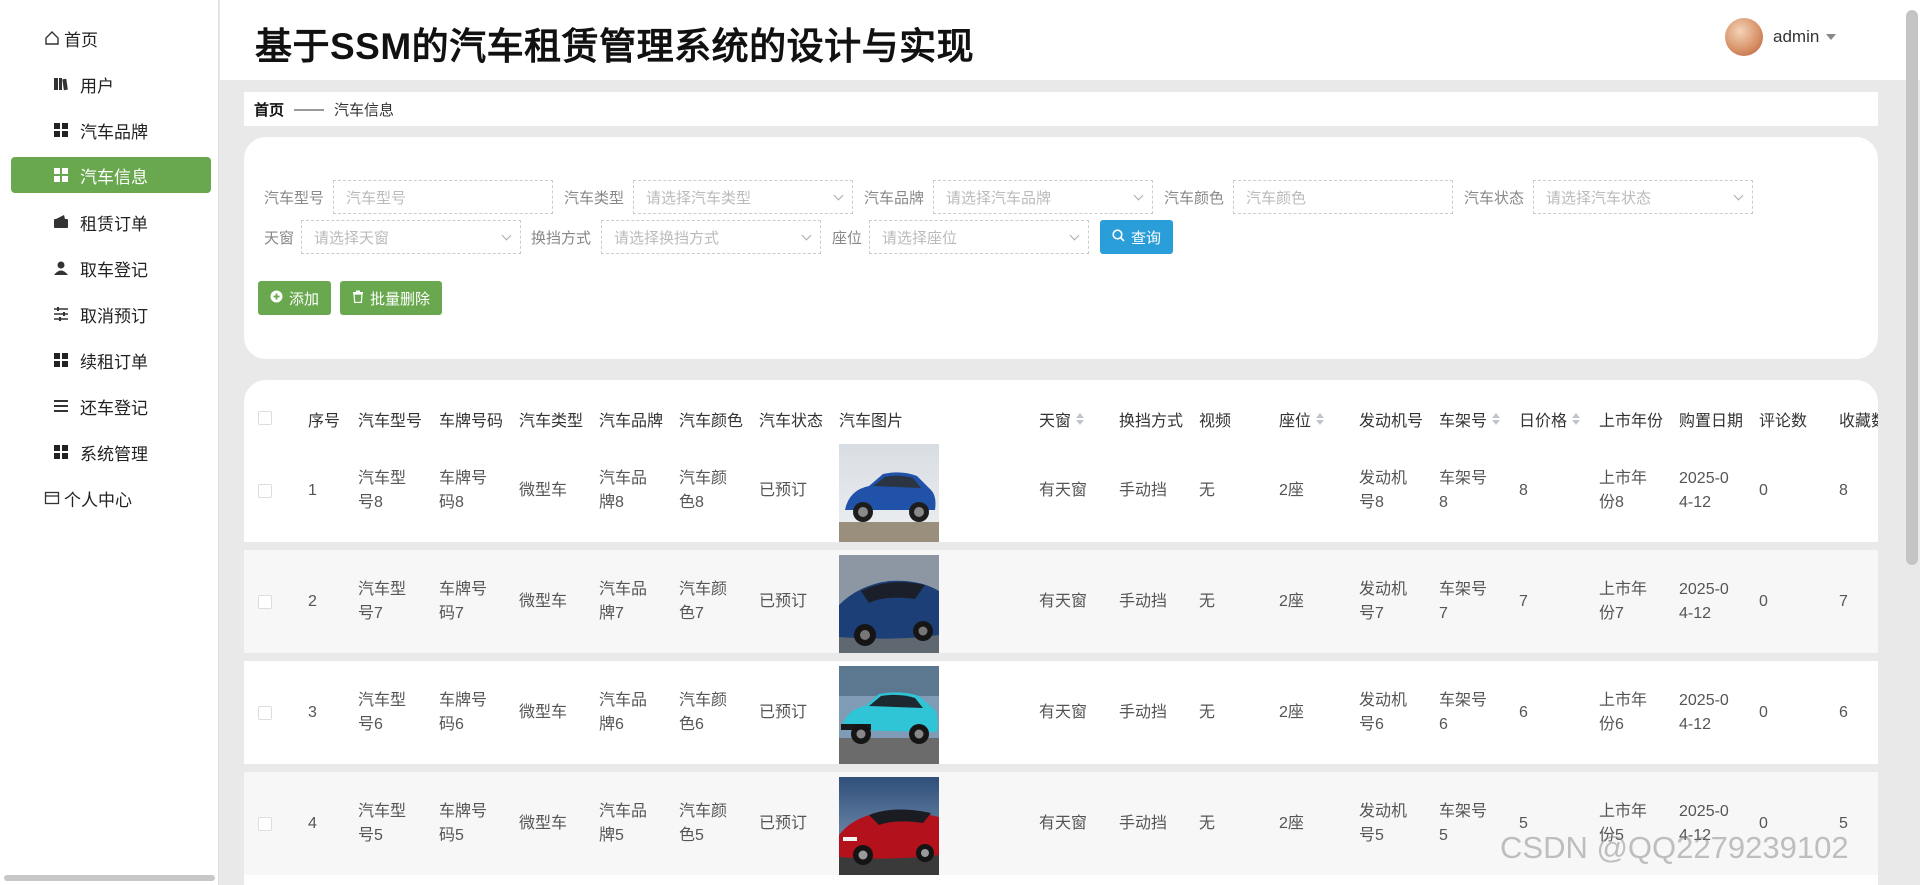  Describe the element at coordinates (114, 408) in the screenshot. I see `menu-label: 还车登记` at that location.